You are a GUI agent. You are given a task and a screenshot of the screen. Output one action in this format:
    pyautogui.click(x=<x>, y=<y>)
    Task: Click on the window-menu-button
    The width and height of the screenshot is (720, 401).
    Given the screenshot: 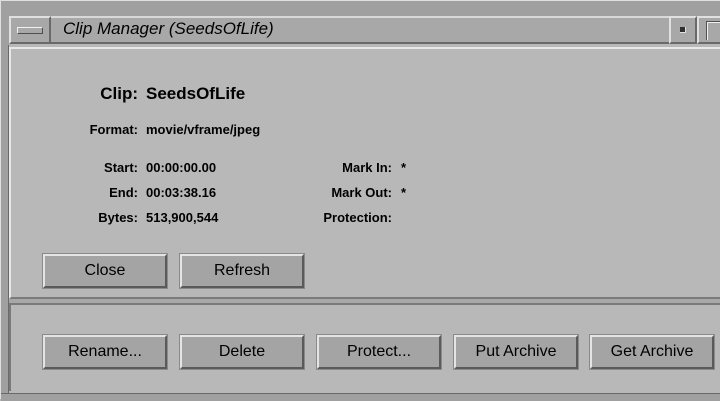 What is the action you would take?
    pyautogui.click(x=30, y=30)
    